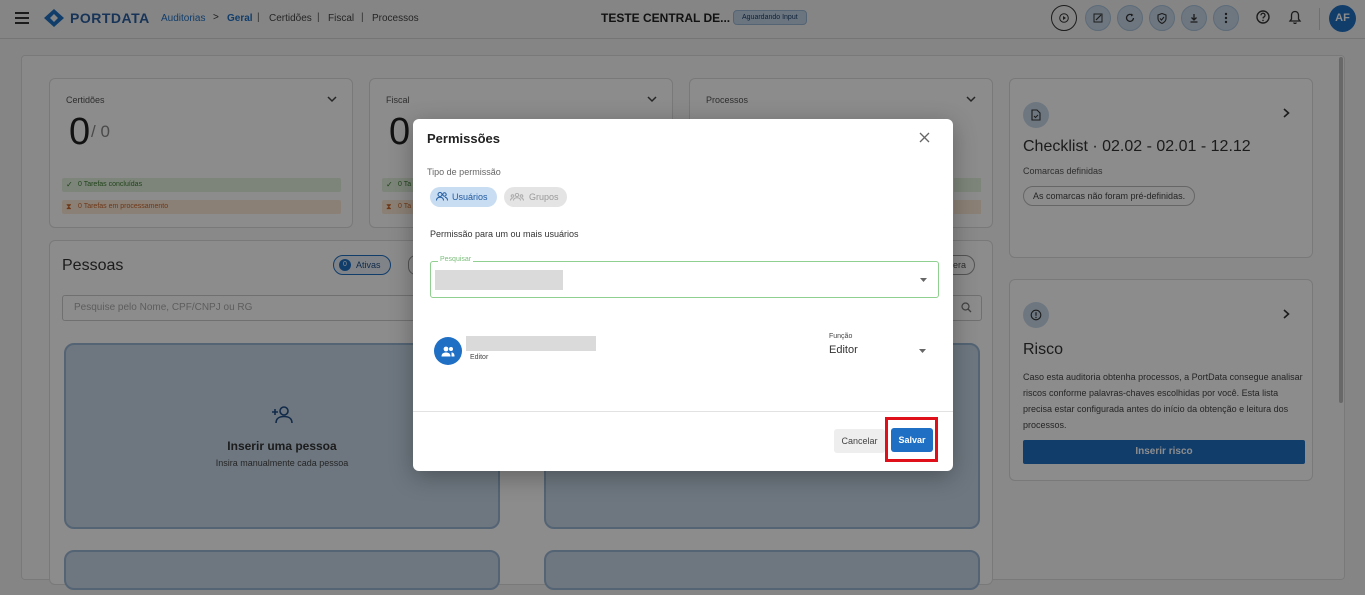 This screenshot has width=1365, height=595. I want to click on user-role: Editor, so click(479, 357).